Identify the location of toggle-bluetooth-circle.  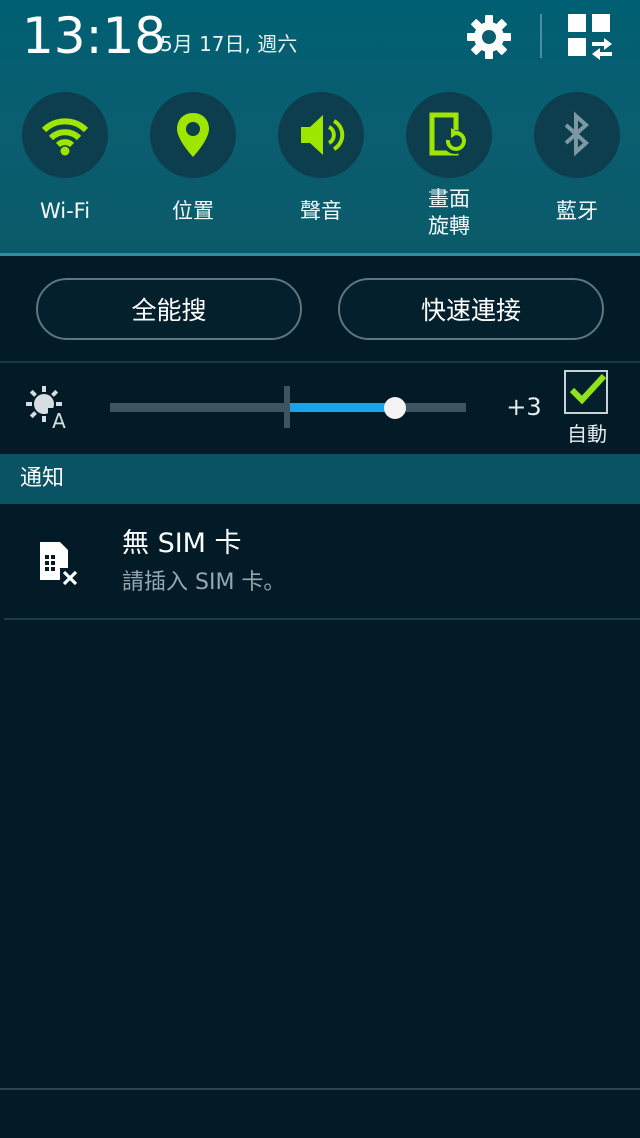
(577, 135).